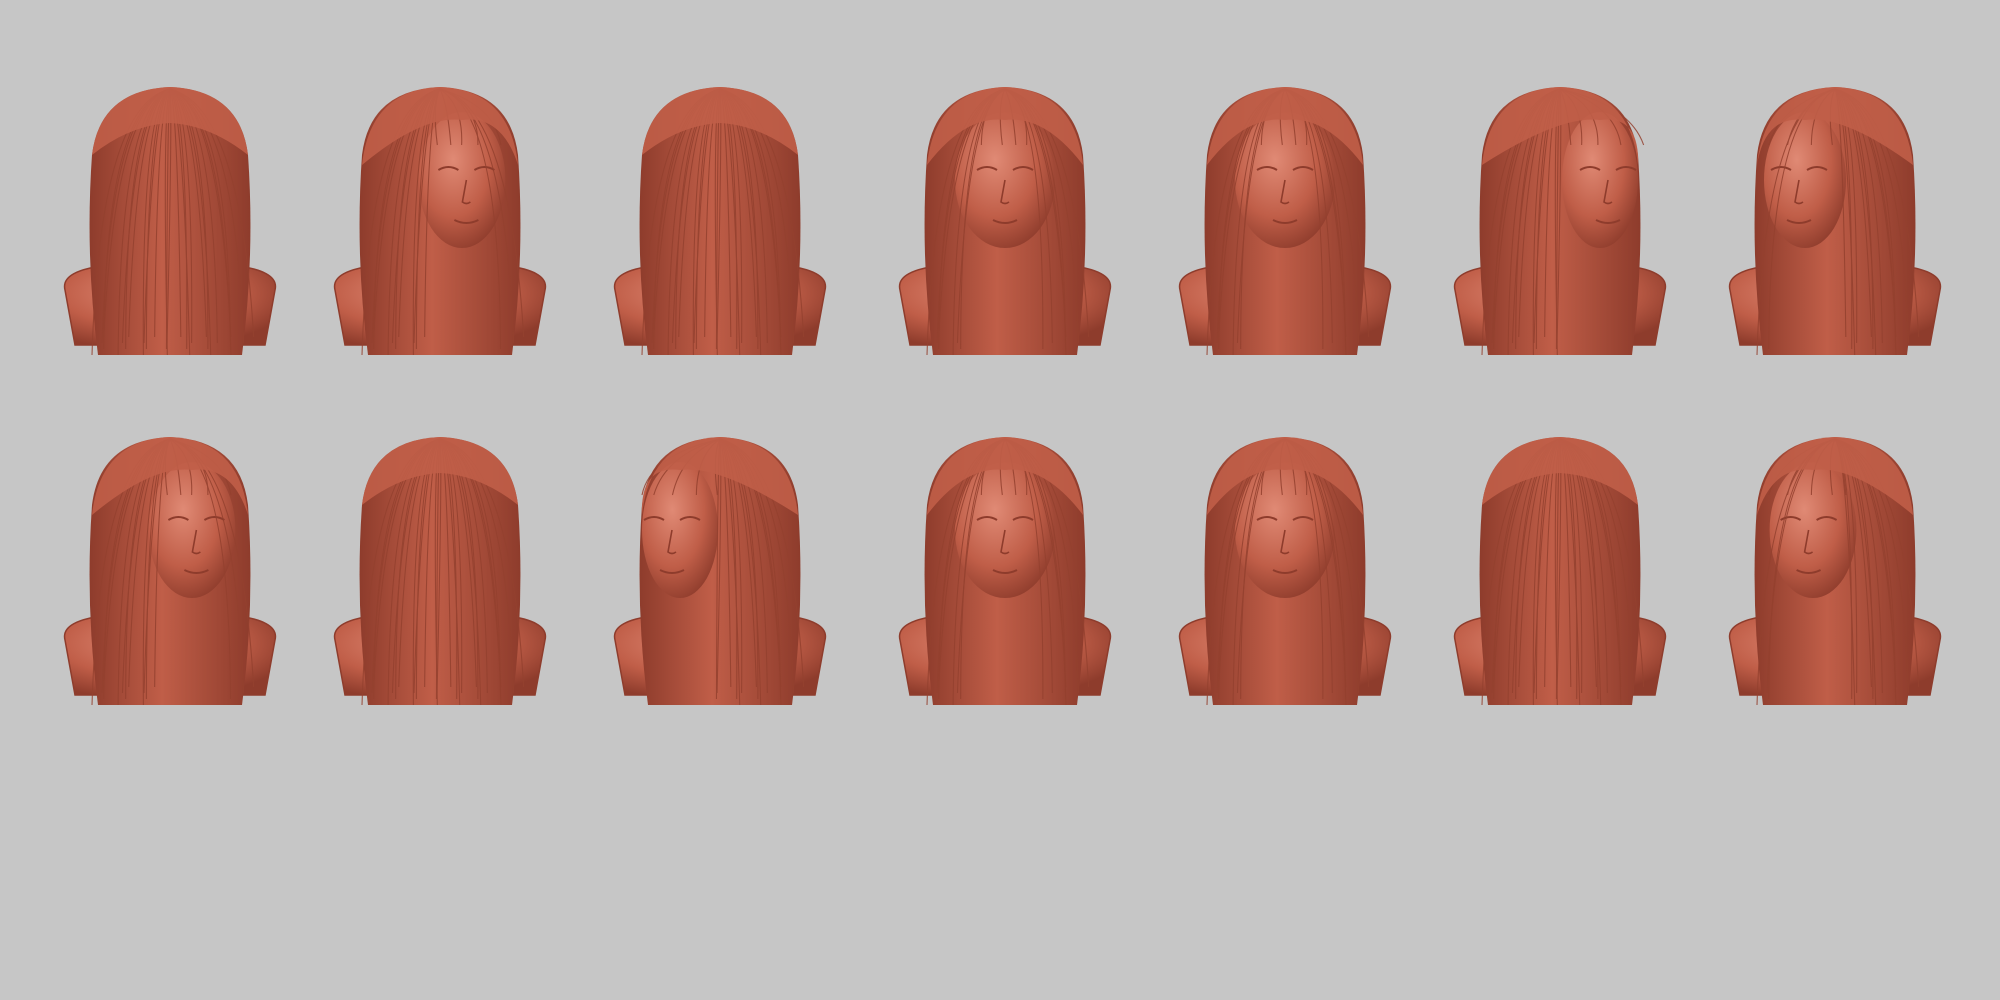 This screenshot has height=1000, width=2000. Describe the element at coordinates (720, 571) in the screenshot. I see `bottom-row-bust-3-profile-left` at that location.